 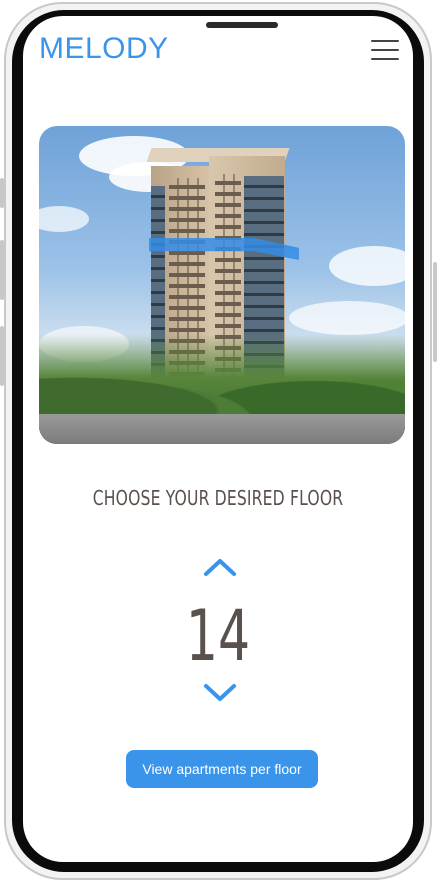 I want to click on brand-logo: MELODY, so click(x=104, y=49).